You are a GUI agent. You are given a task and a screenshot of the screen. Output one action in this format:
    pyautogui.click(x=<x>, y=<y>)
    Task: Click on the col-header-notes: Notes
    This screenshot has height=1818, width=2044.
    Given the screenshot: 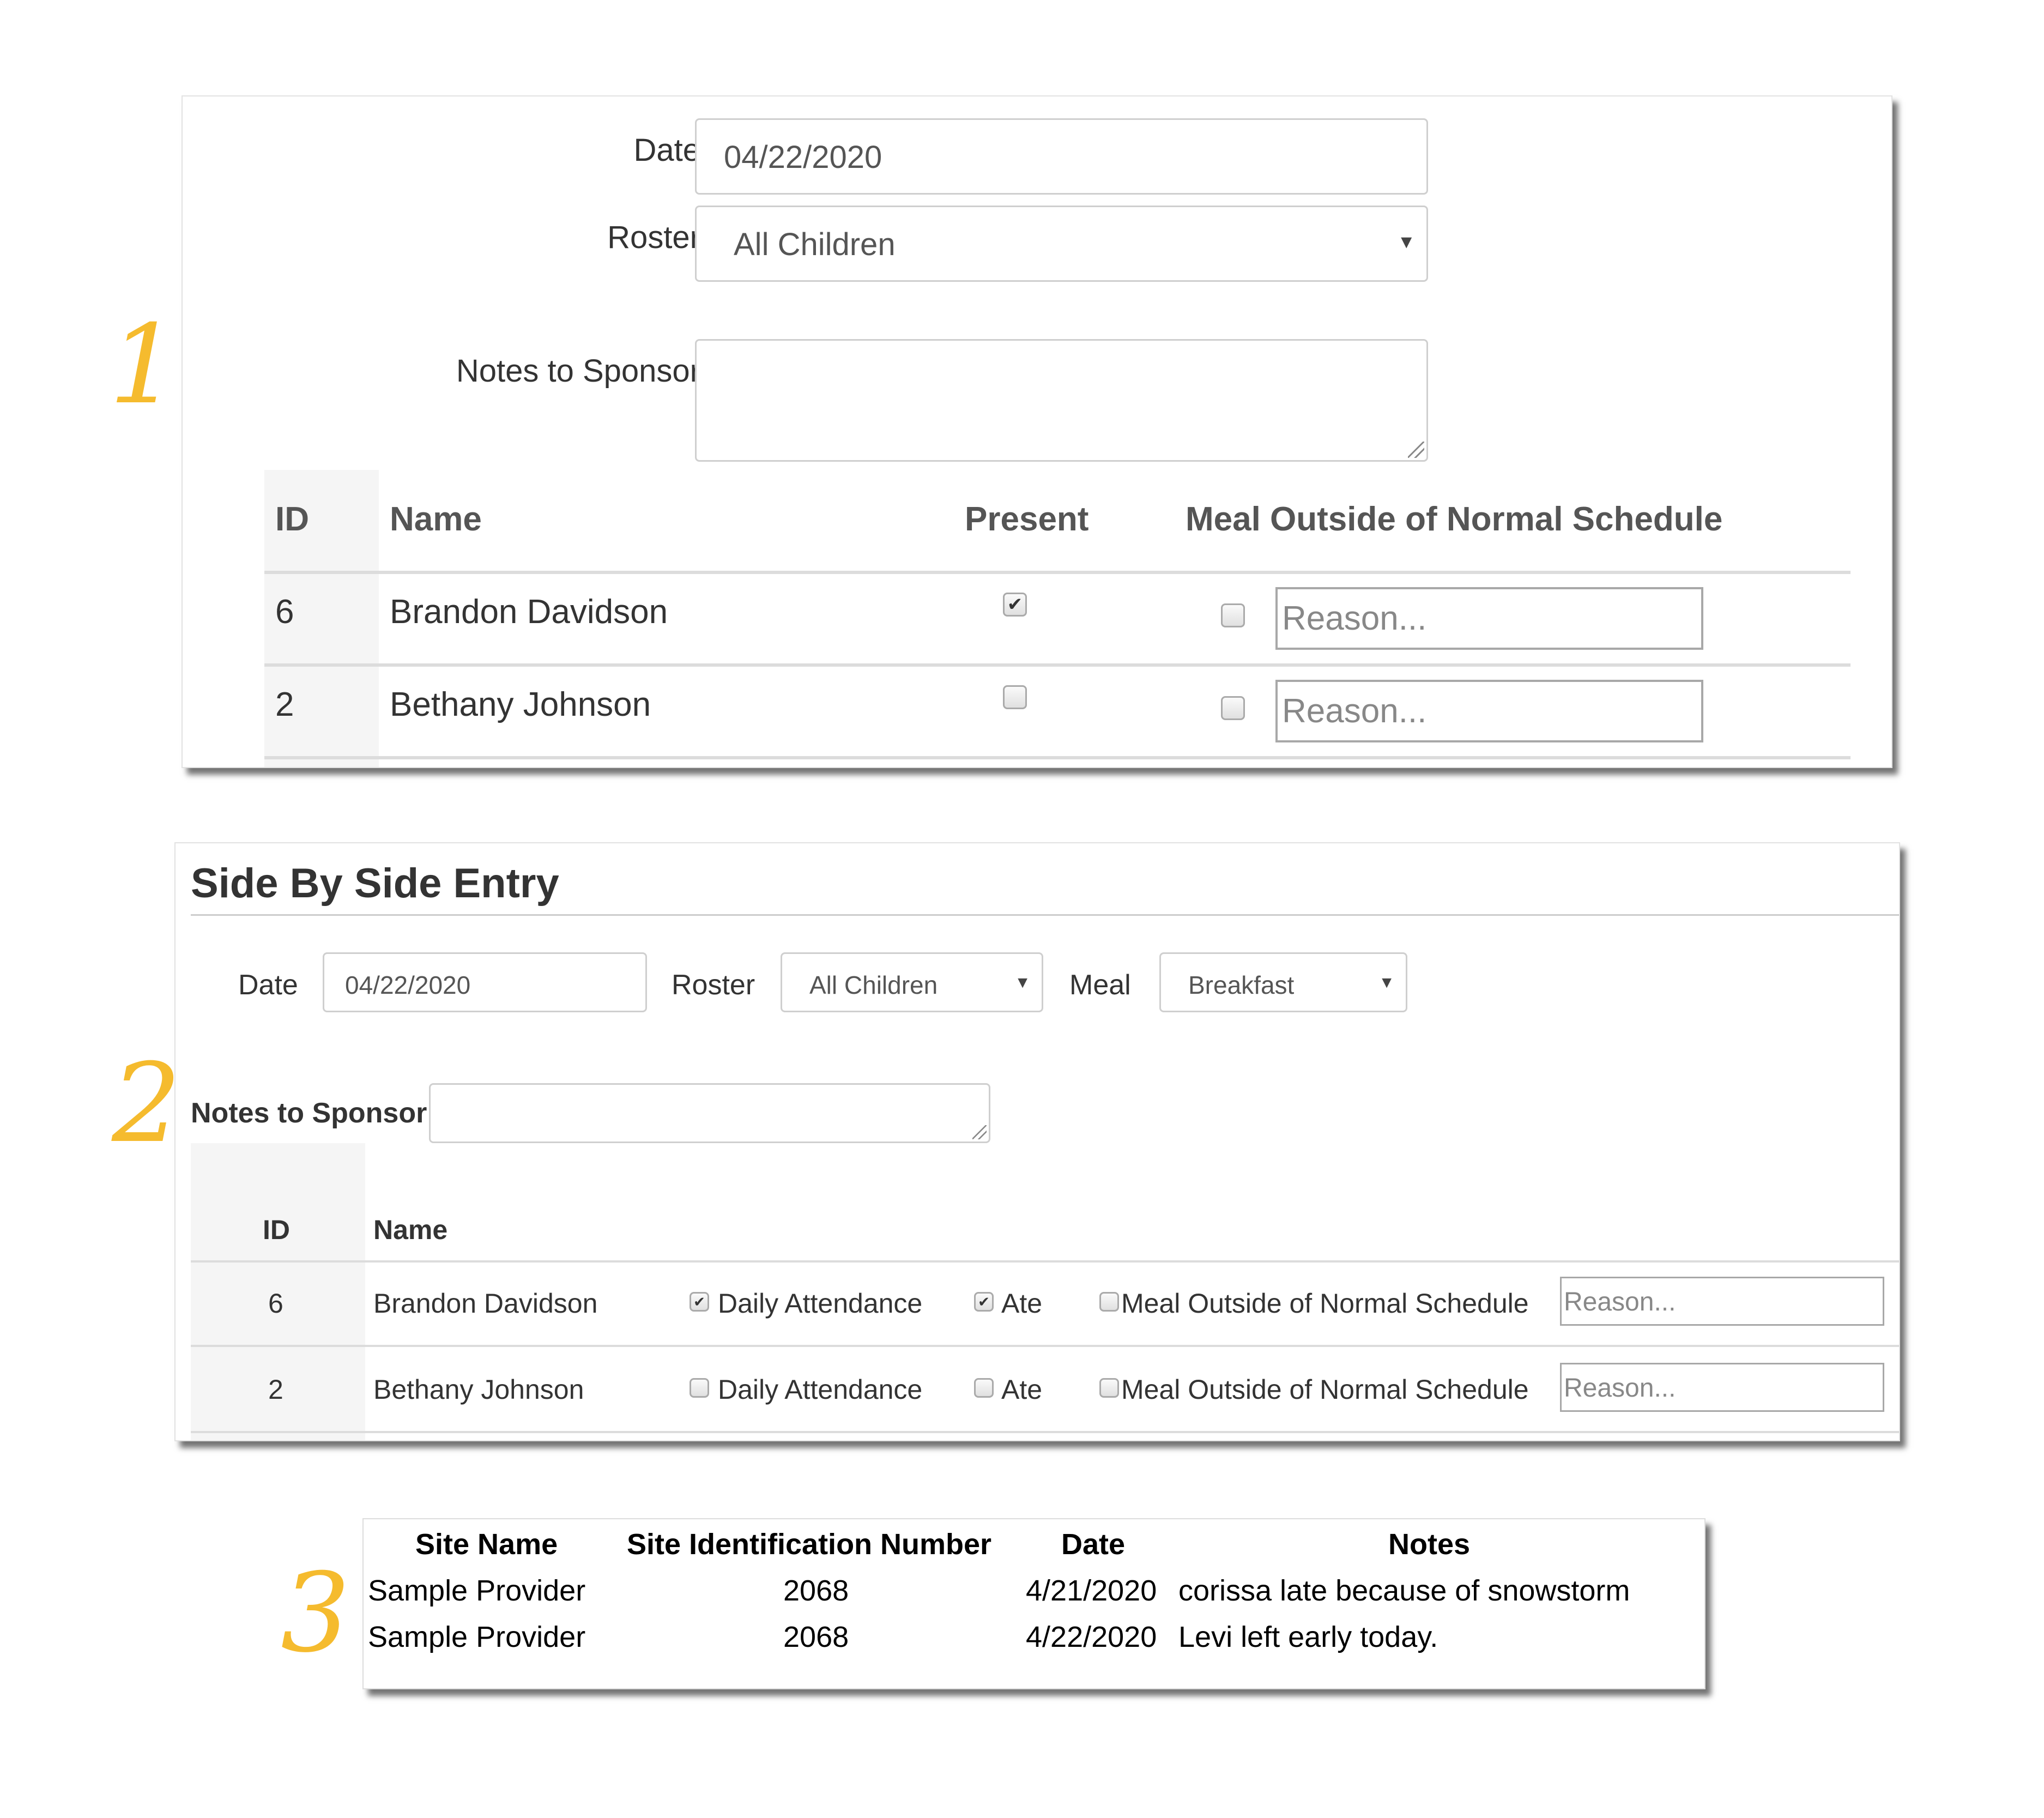 What is the action you would take?
    pyautogui.click(x=1430, y=1544)
    